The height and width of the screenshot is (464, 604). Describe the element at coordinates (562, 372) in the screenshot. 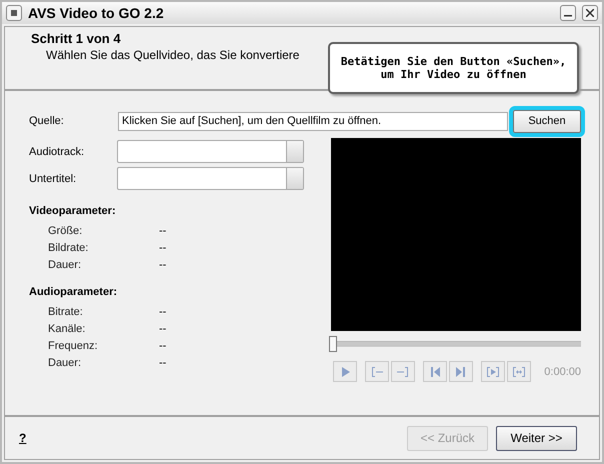

I see `time-display: 0:00:00` at that location.